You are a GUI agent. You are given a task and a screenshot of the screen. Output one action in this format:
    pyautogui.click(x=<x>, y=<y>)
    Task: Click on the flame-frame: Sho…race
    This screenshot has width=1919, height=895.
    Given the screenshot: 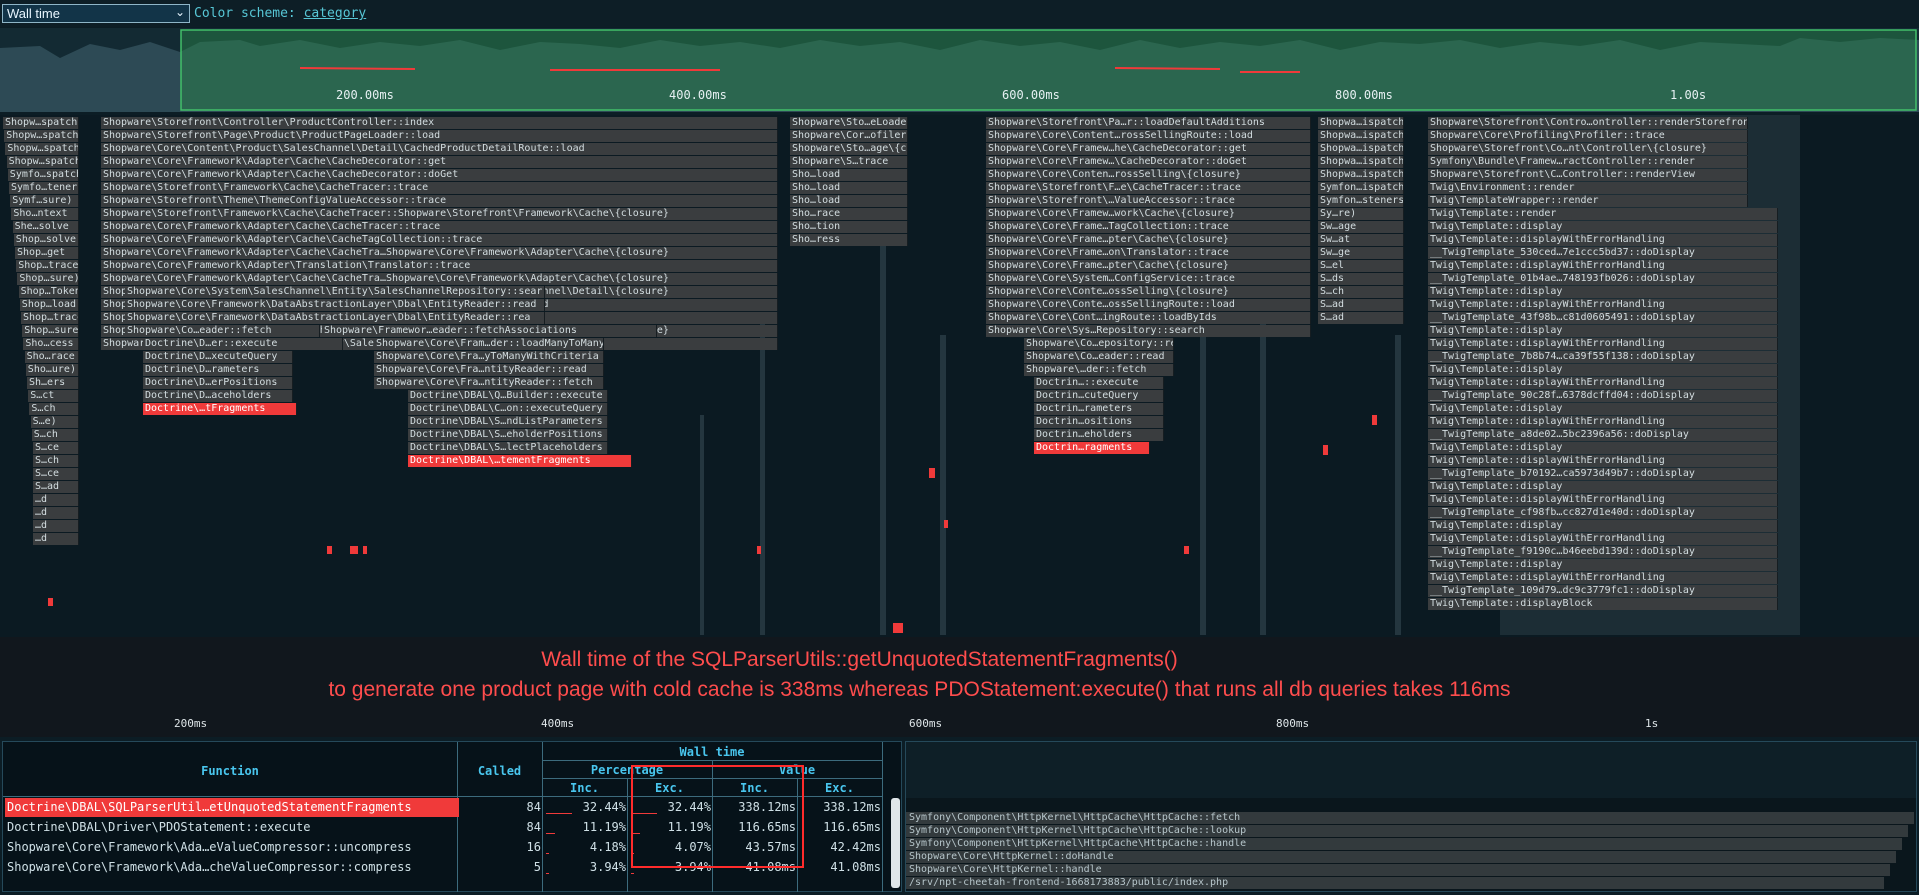 What is the action you would take?
    pyautogui.click(x=849, y=214)
    